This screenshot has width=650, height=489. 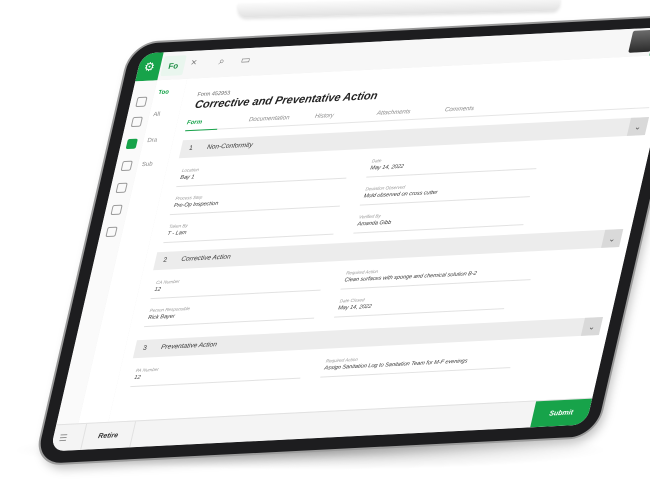 I want to click on forms-icon, so click(x=131, y=144).